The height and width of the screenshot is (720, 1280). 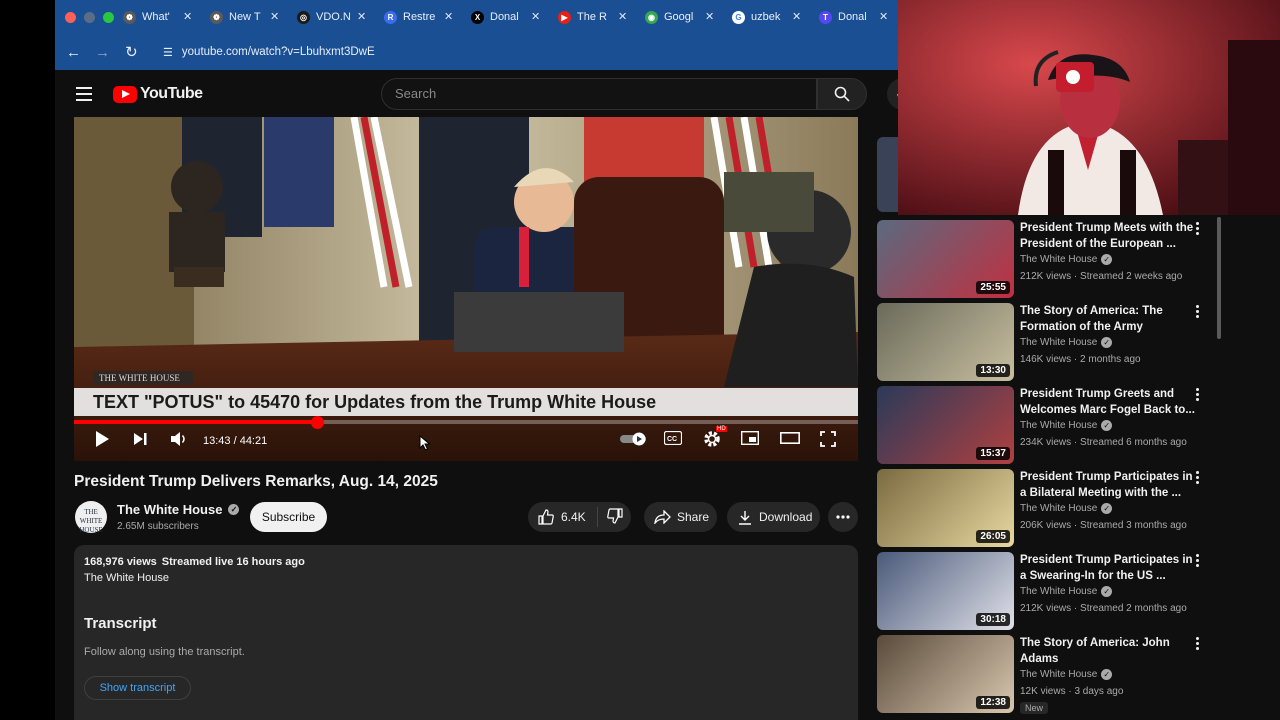 I want to click on browser-tab: X Donal ✕, so click(x=506, y=17).